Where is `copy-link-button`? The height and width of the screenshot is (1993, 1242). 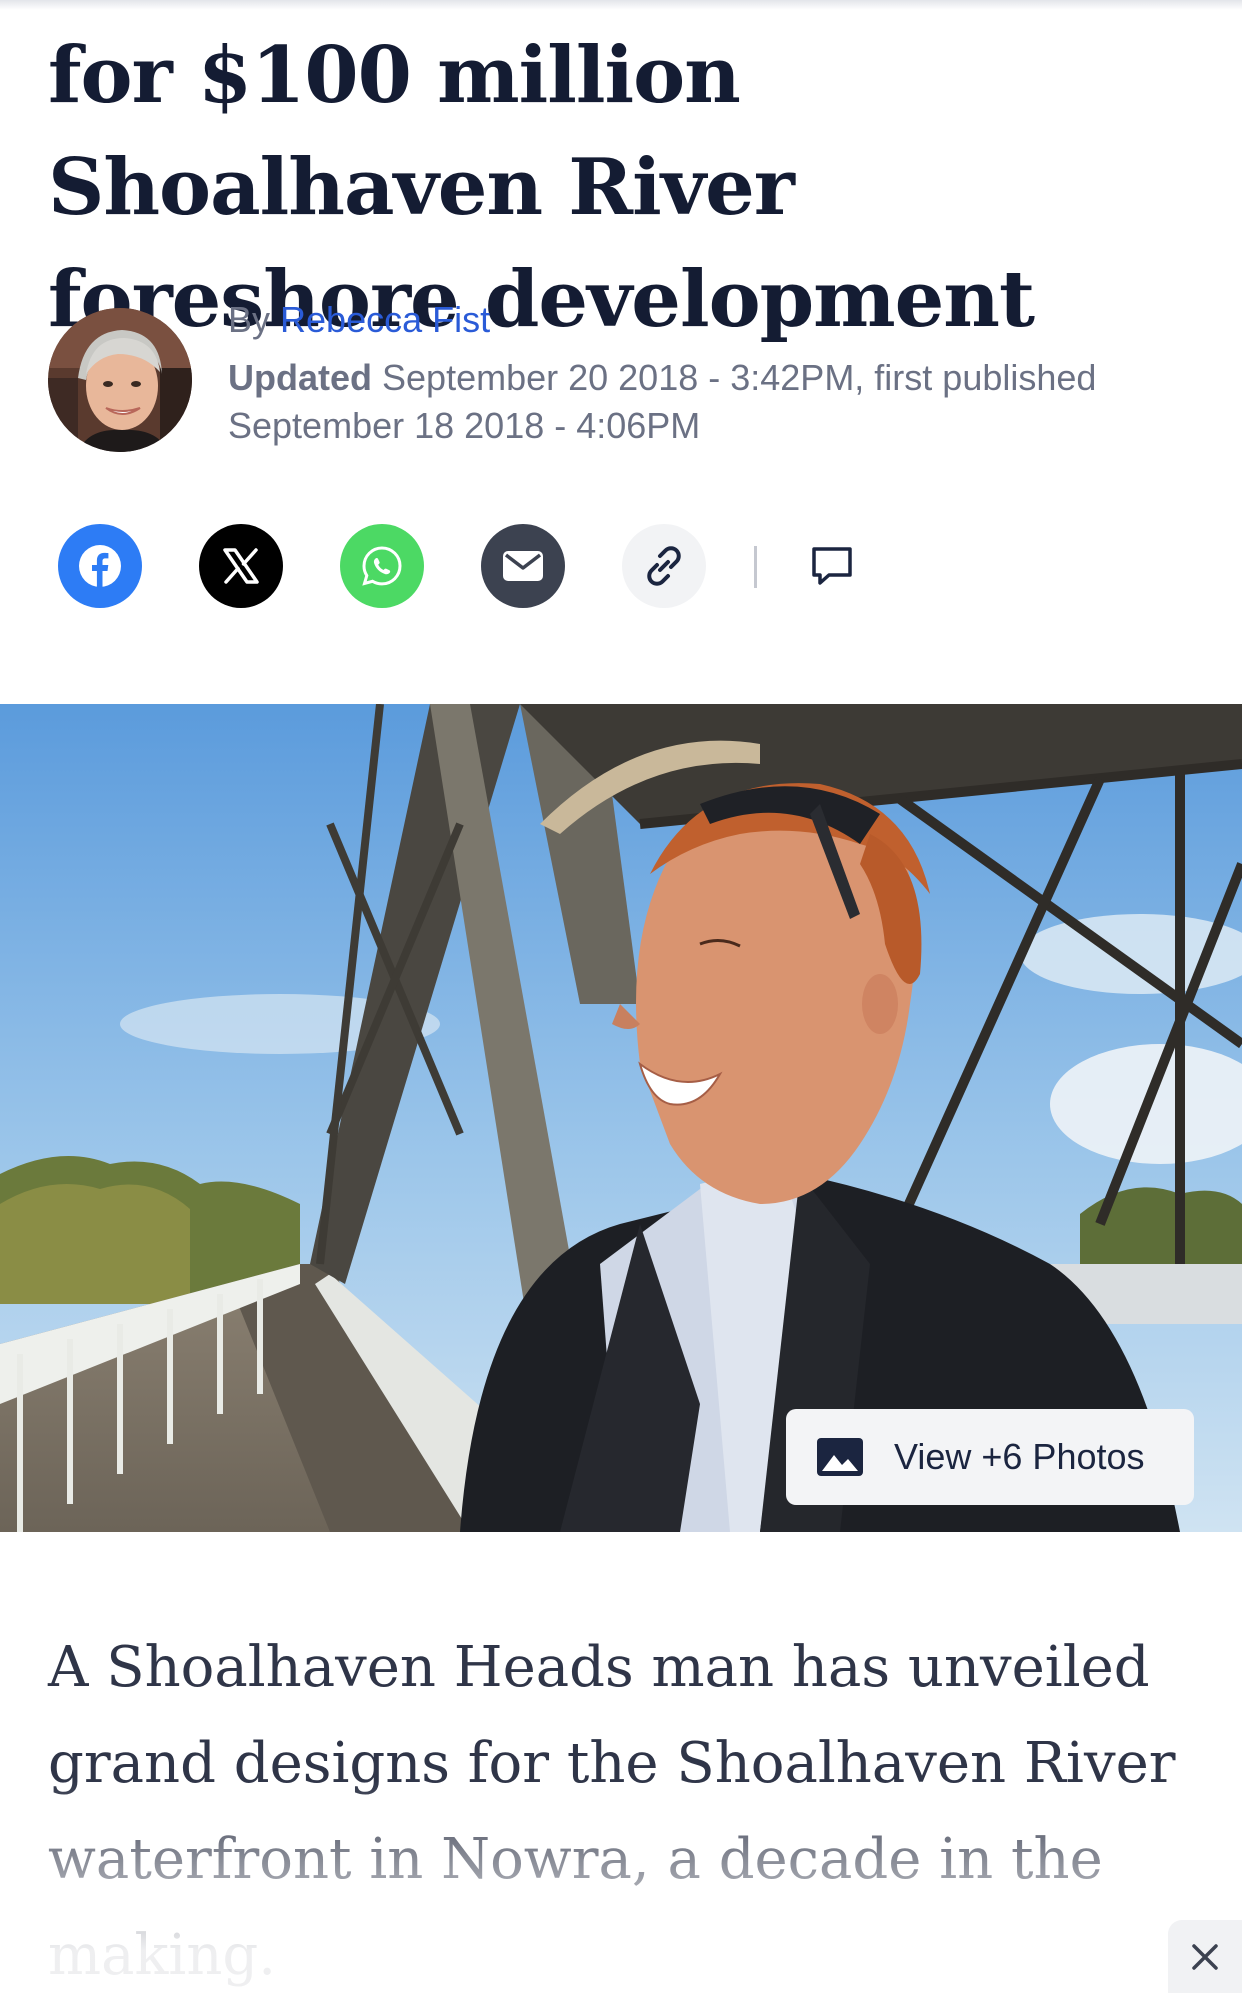 copy-link-button is located at coordinates (664, 566).